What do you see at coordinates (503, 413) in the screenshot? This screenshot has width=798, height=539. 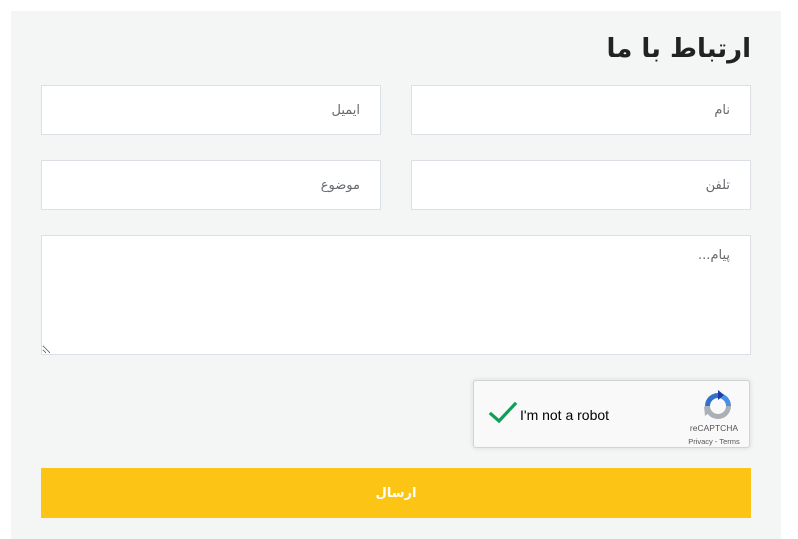 I see `recaptcha-checkmark-icon` at bounding box center [503, 413].